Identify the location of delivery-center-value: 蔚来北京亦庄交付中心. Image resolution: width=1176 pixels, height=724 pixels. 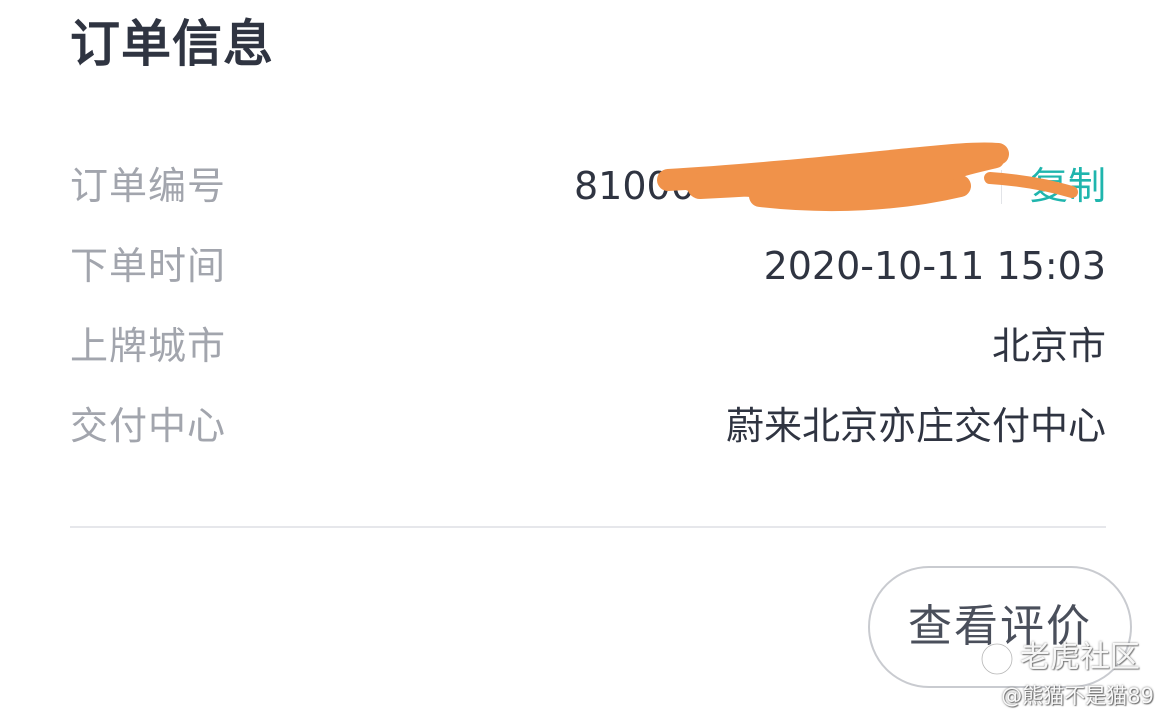
(915, 426).